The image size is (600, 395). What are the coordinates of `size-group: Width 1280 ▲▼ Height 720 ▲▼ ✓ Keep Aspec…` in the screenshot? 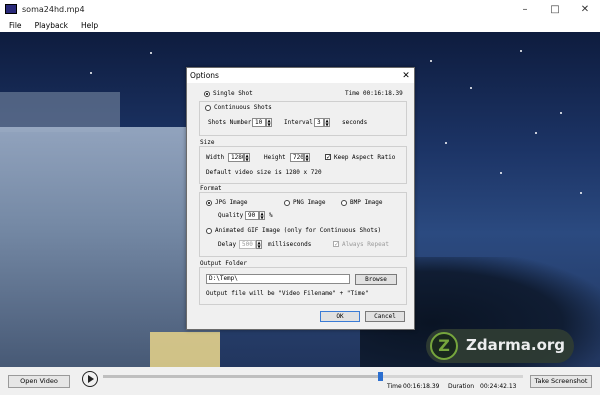 It's located at (303, 165).